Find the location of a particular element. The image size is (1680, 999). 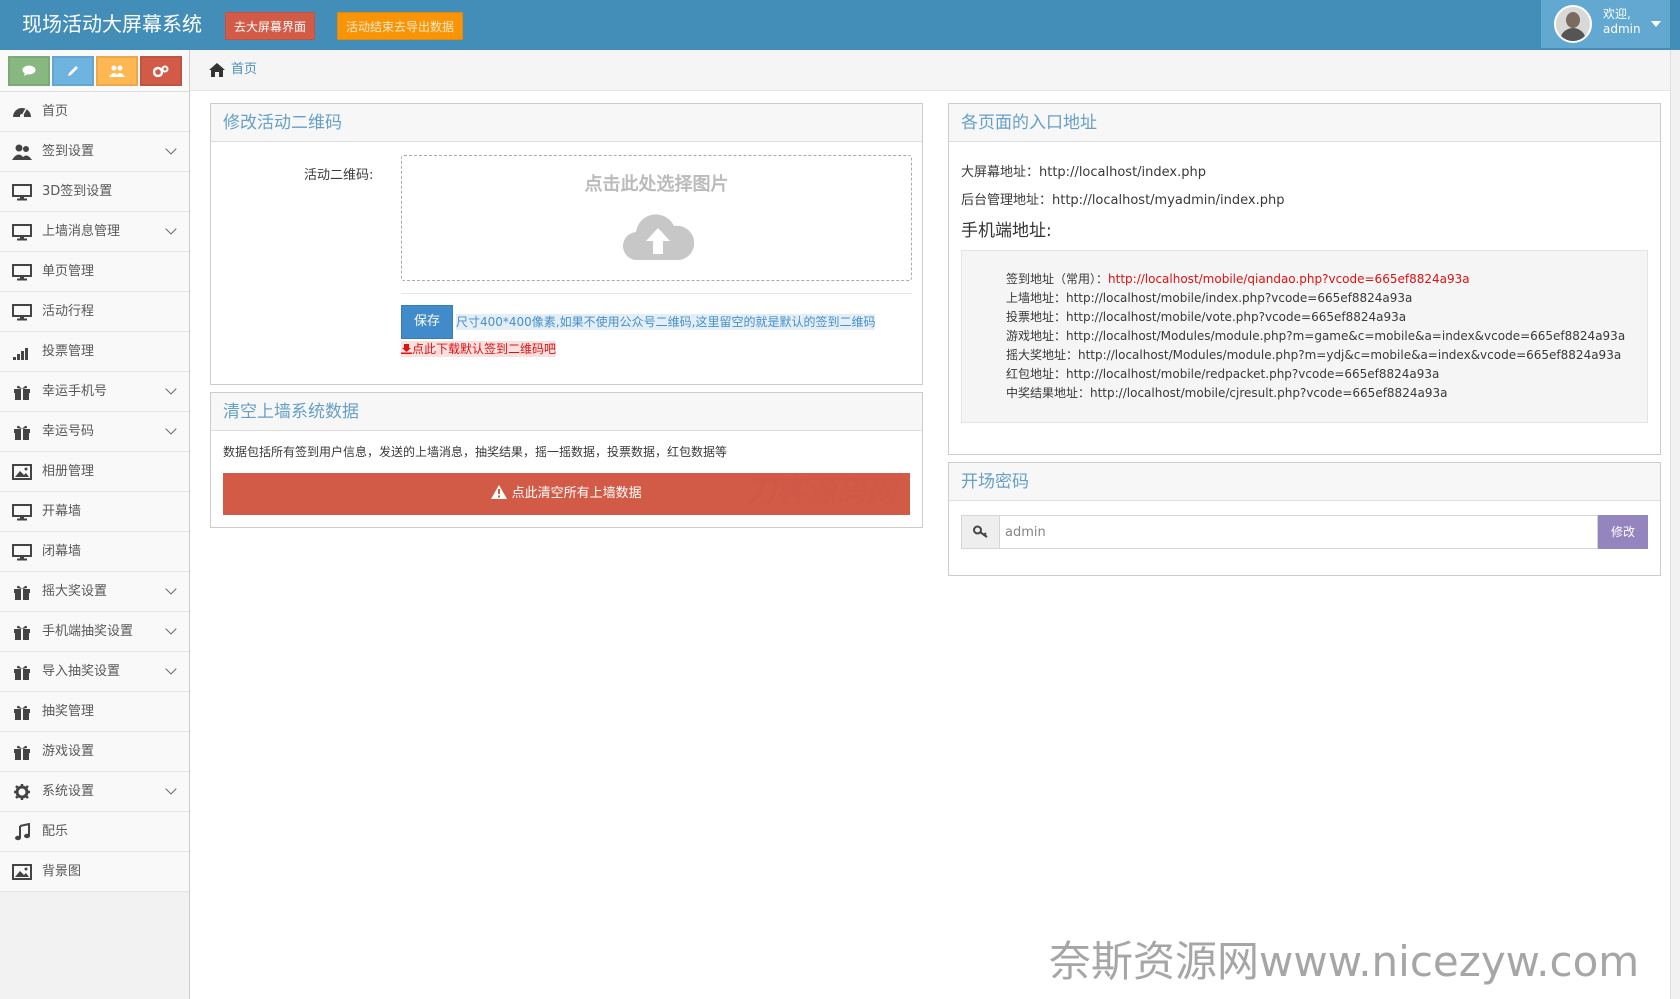

panel-header: 各页面的入口地址 is located at coordinates (1304, 123).